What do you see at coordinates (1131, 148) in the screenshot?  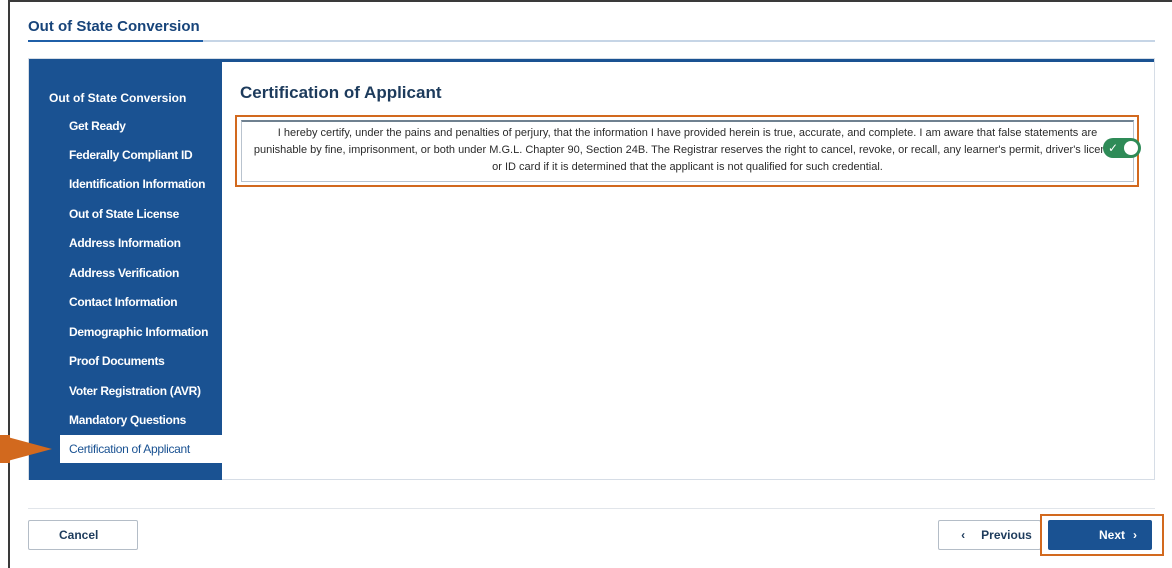 I see `toggle-knob` at bounding box center [1131, 148].